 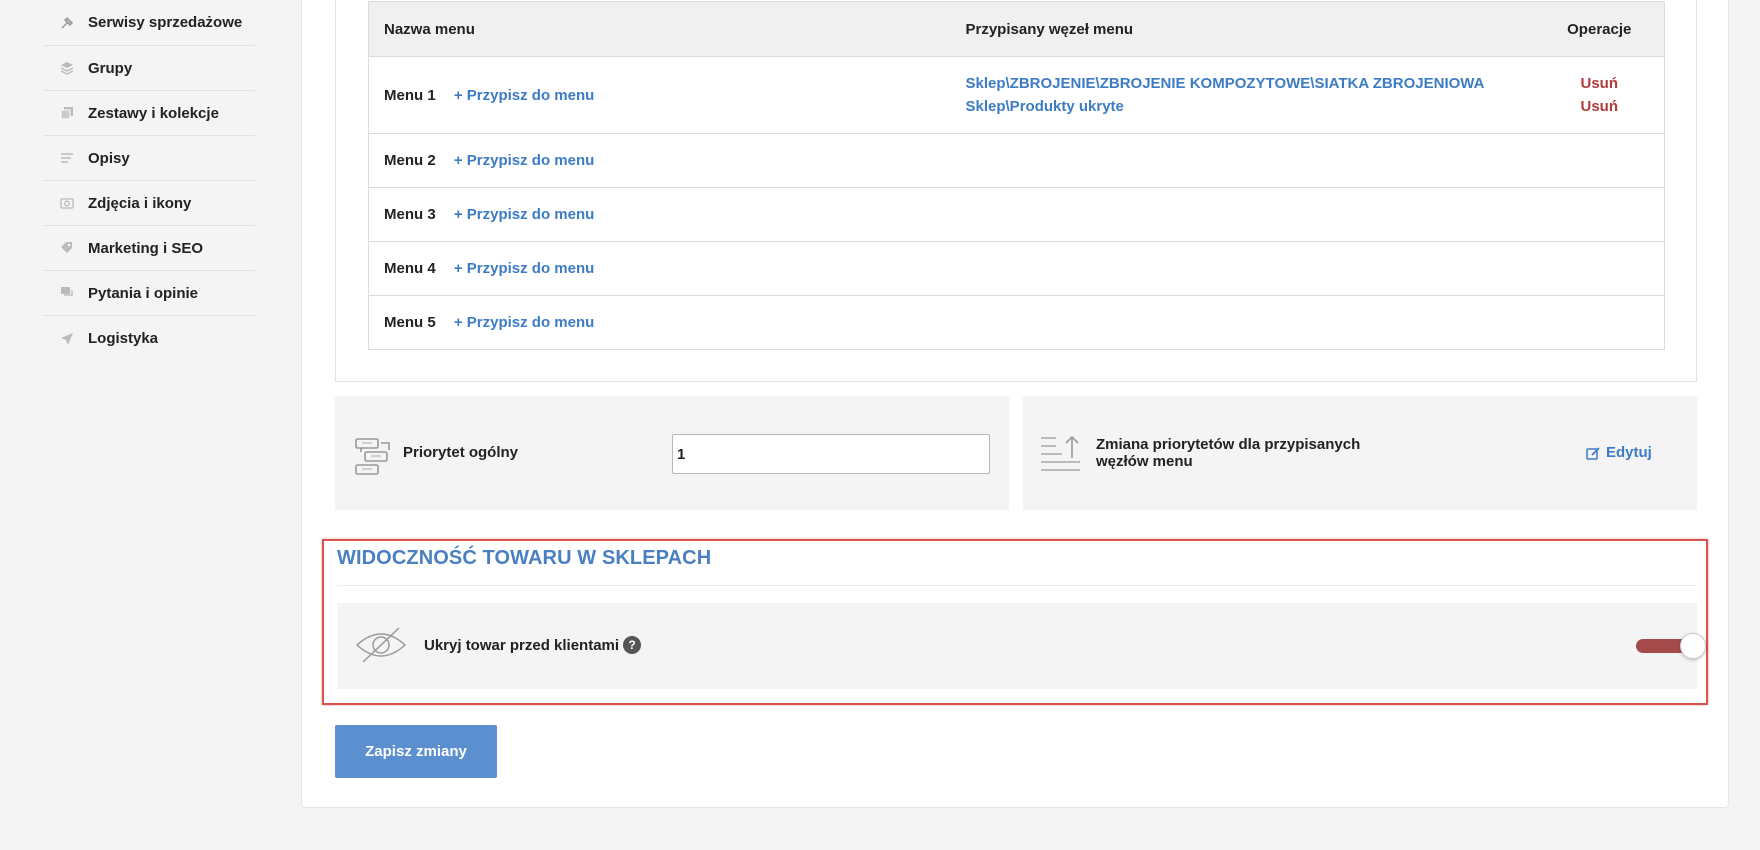 I want to click on sidebar-item-grupy: Grupy, so click(x=149, y=68).